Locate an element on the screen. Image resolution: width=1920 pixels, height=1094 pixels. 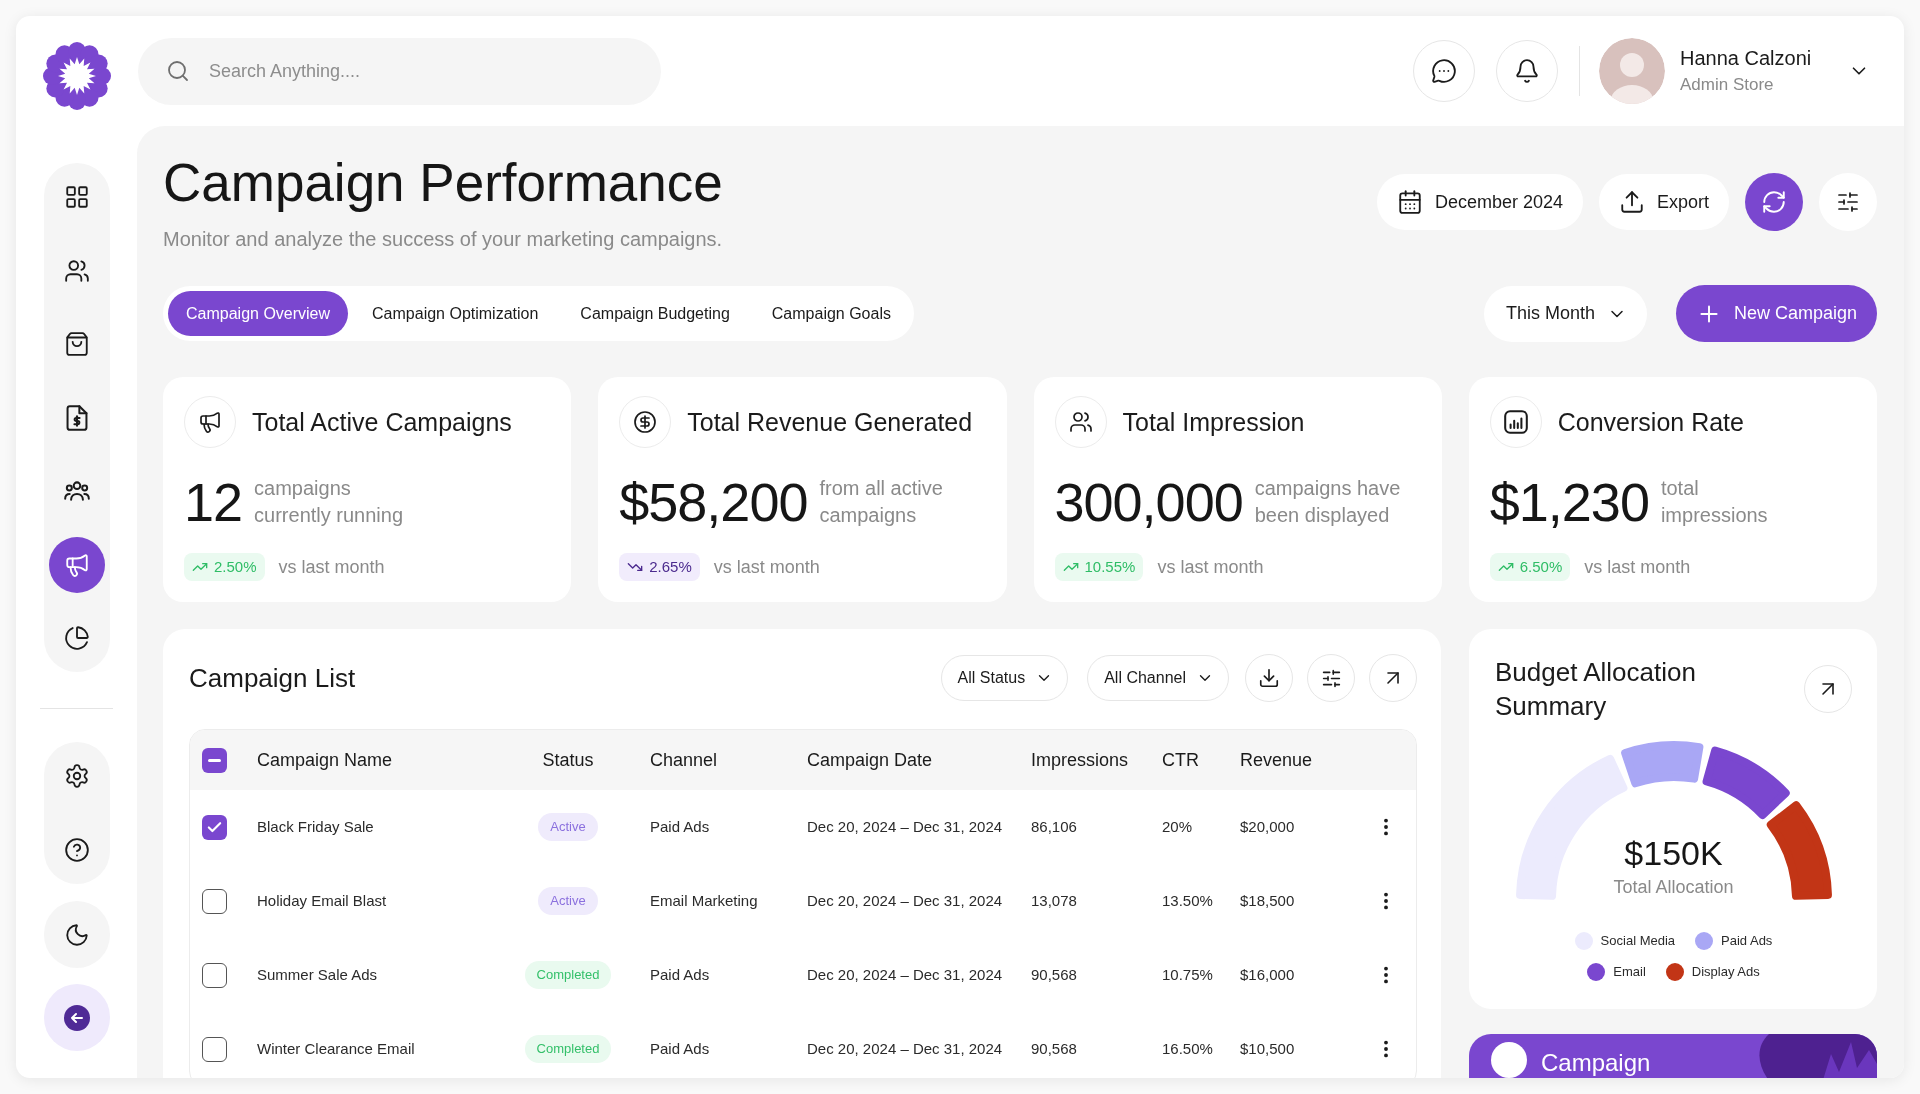
column-header: Revenue is located at coordinates (1276, 760).